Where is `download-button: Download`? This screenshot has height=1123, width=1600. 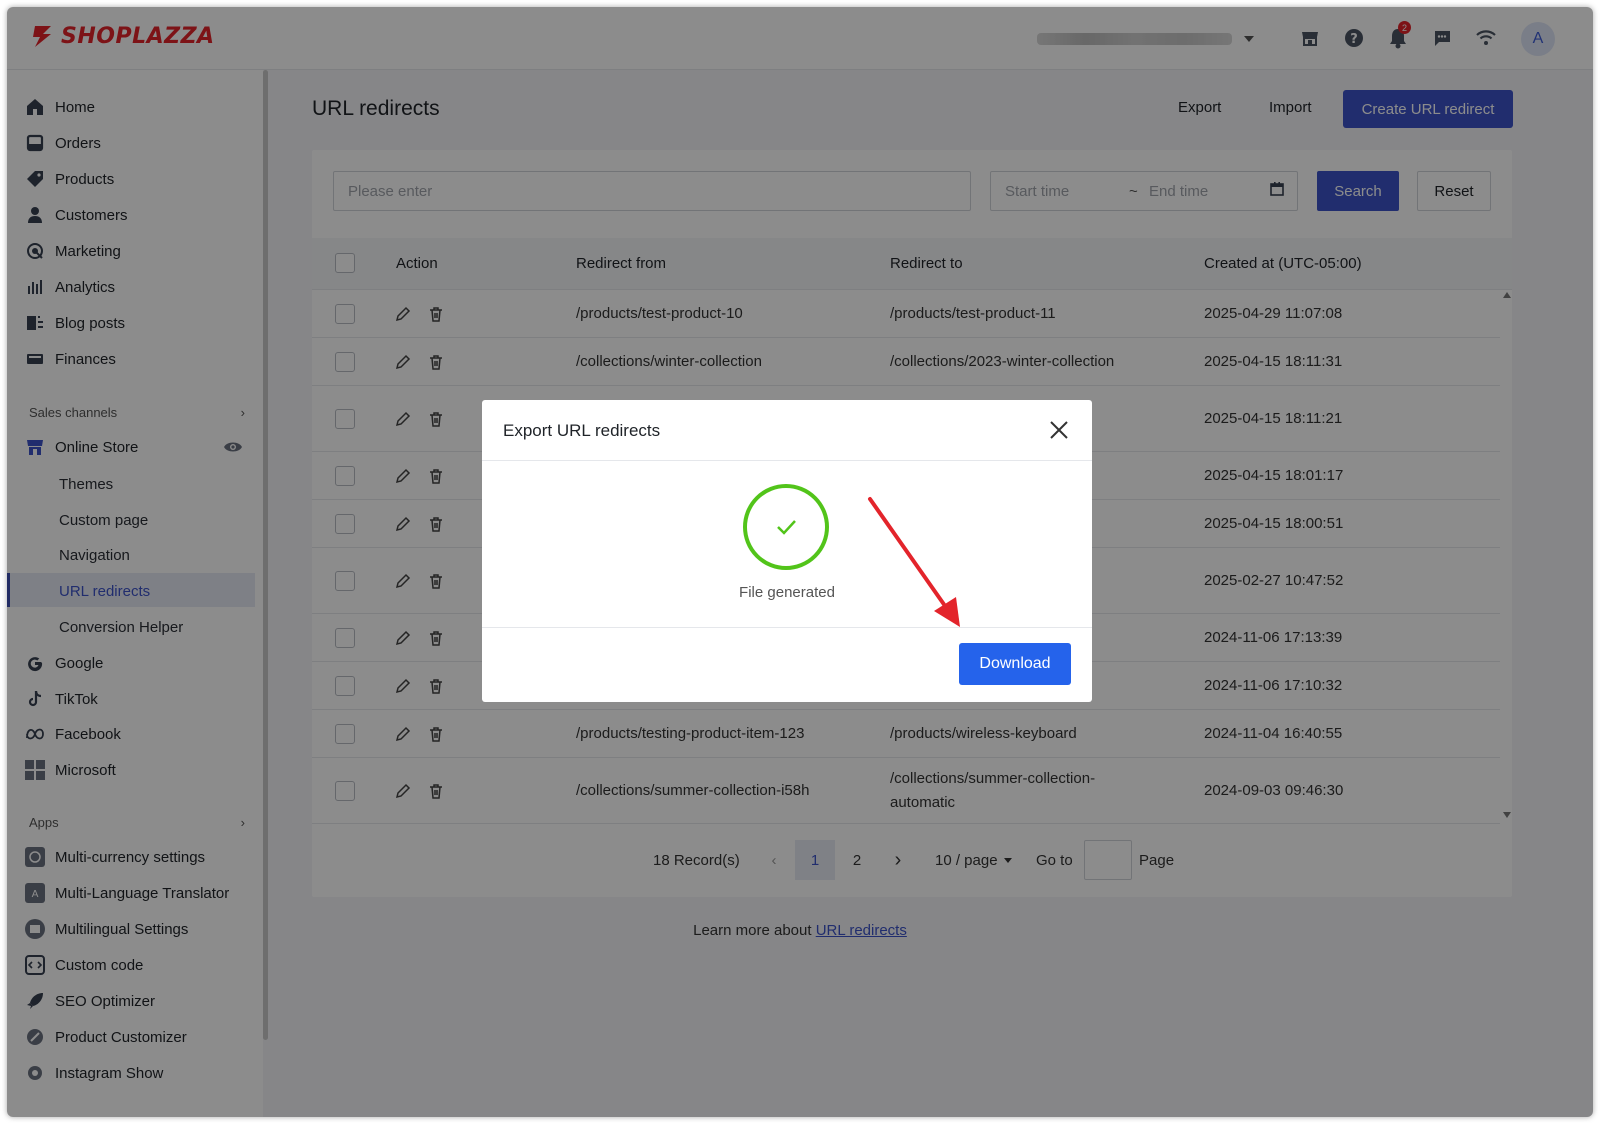
download-button: Download is located at coordinates (1015, 664).